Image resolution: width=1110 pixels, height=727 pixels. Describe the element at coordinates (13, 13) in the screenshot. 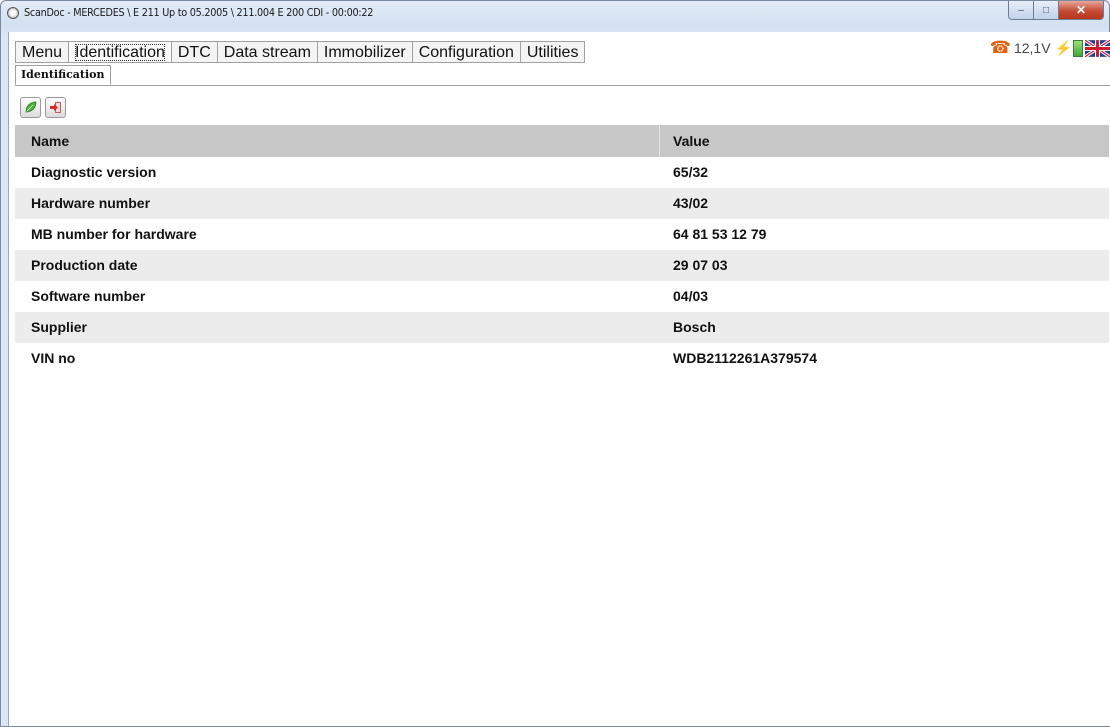

I see `app-icon` at that location.